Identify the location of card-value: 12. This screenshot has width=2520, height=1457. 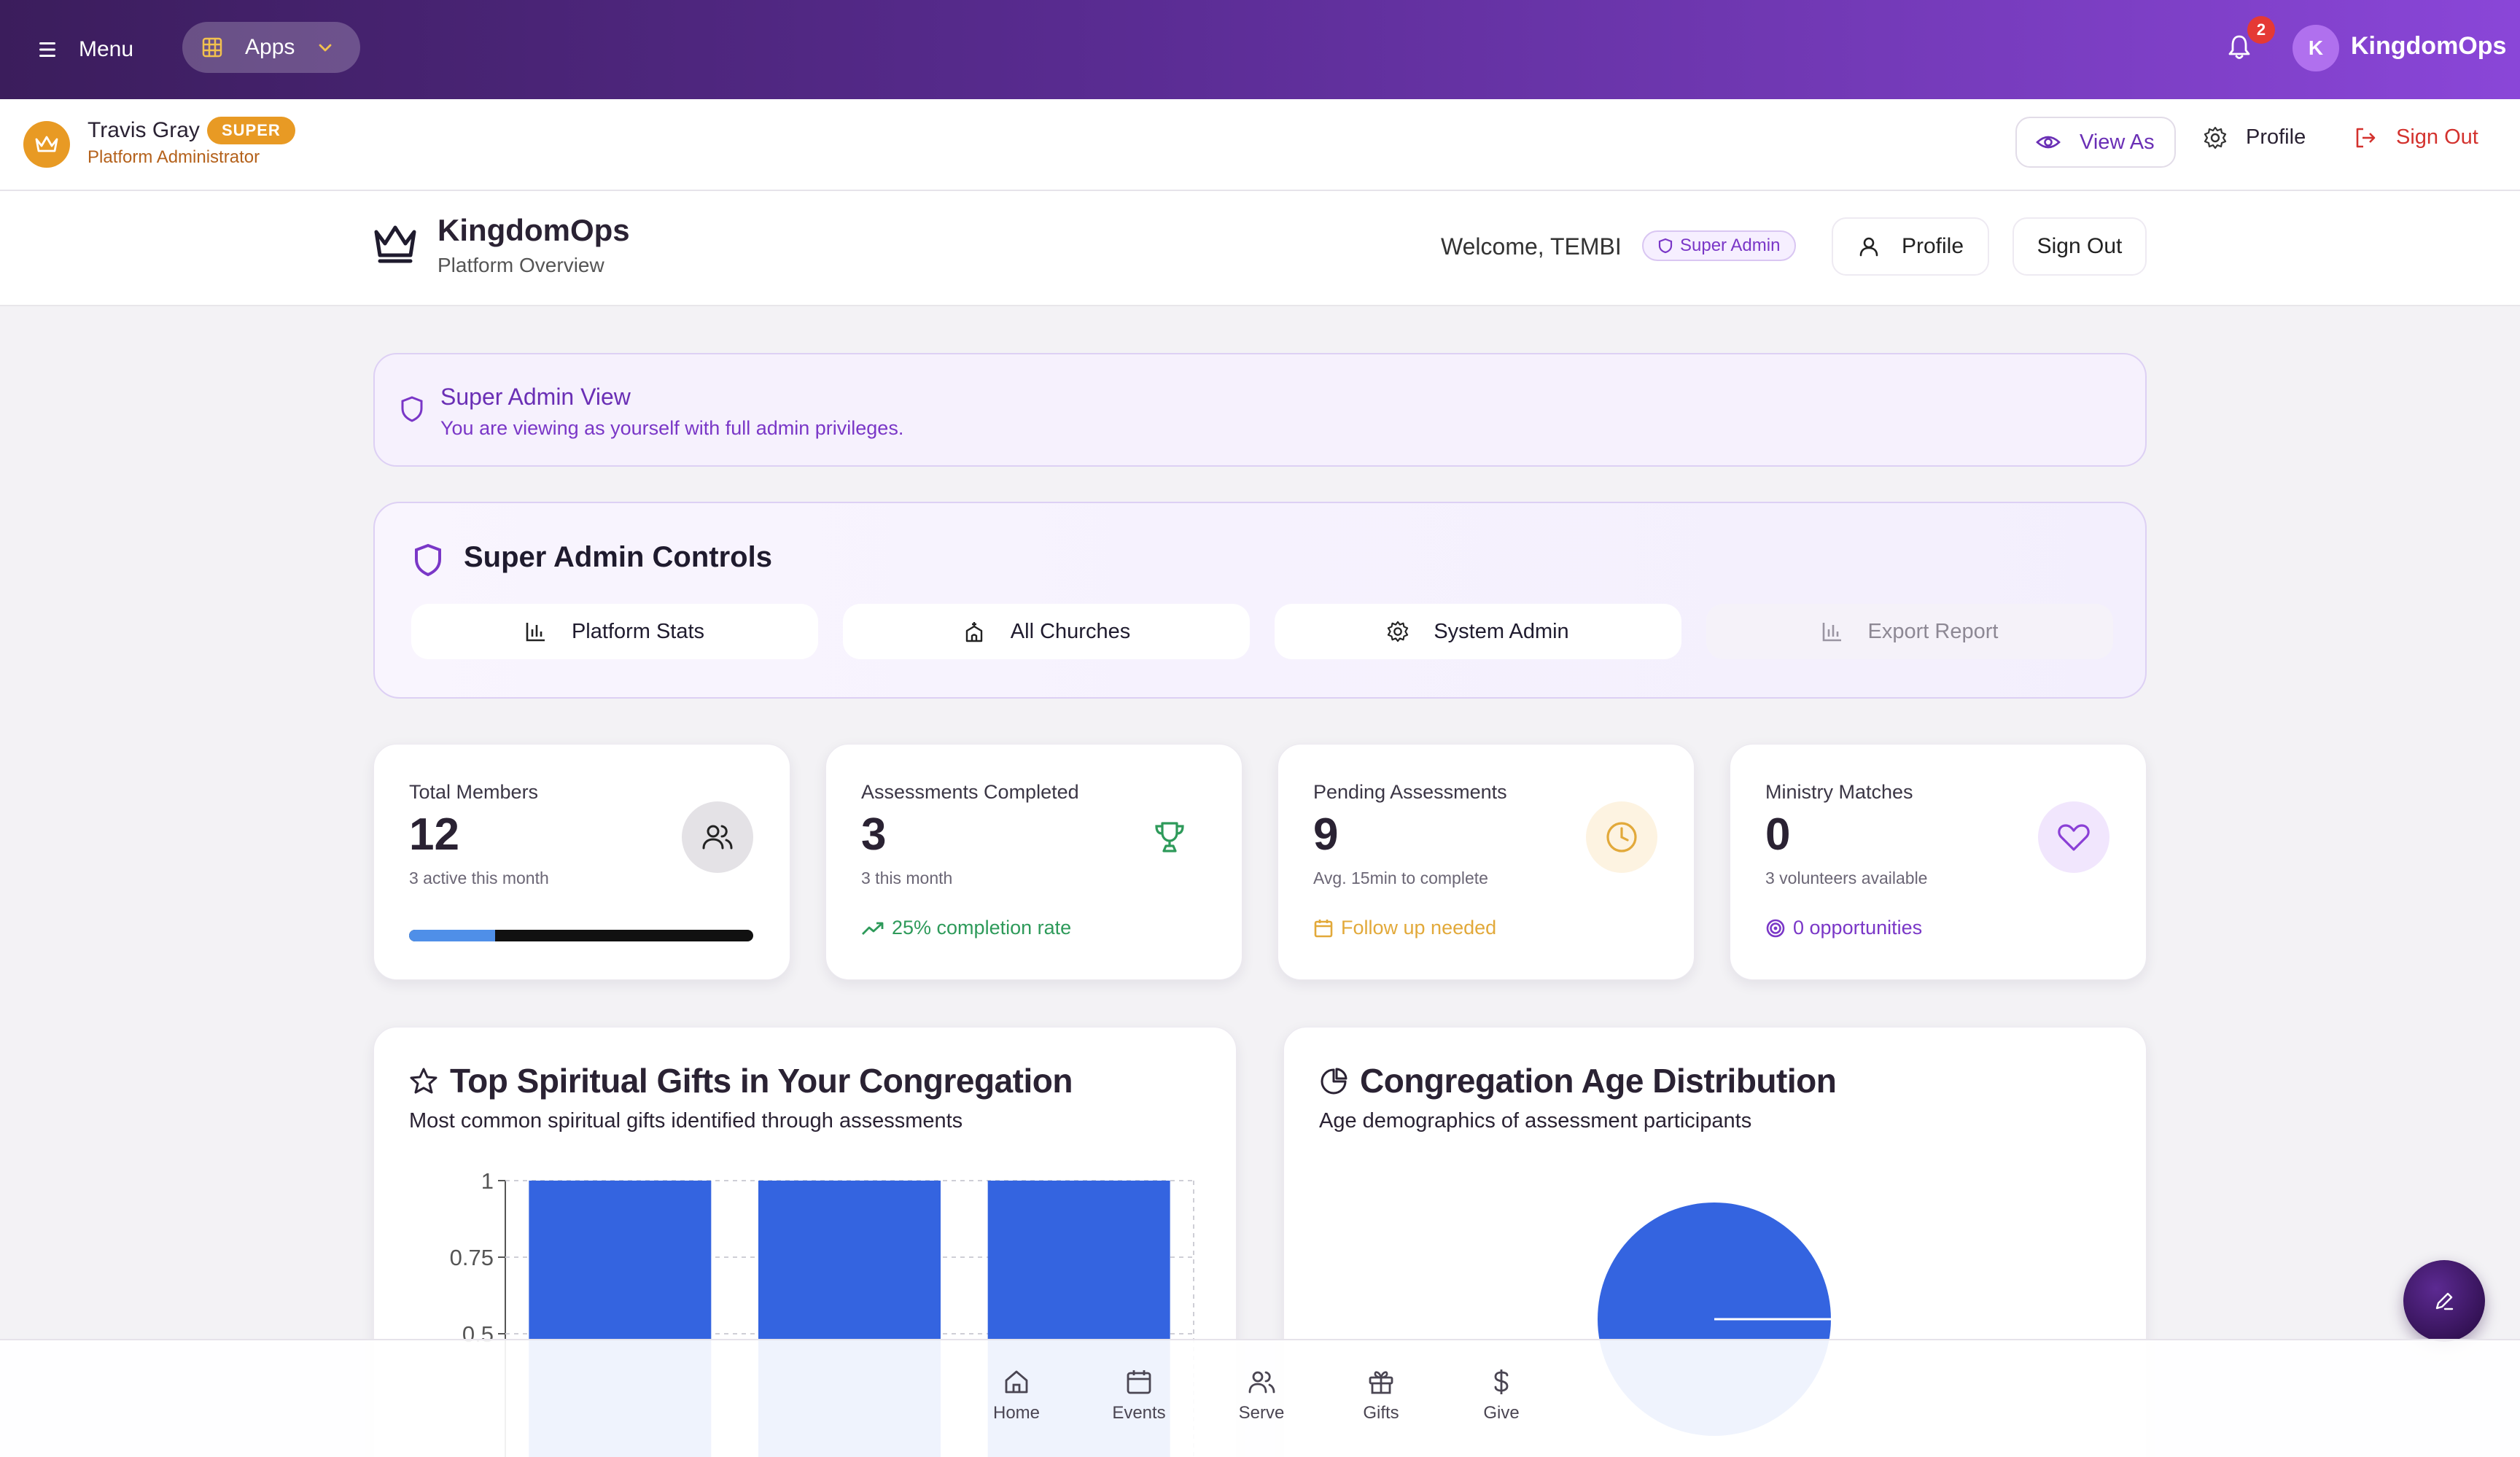
(434, 835).